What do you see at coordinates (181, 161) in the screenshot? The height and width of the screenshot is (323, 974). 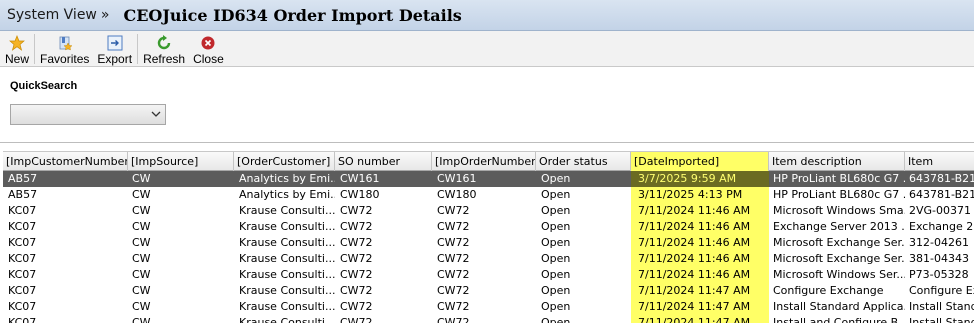 I see `column-header-imp-source: [ImpSource]` at bounding box center [181, 161].